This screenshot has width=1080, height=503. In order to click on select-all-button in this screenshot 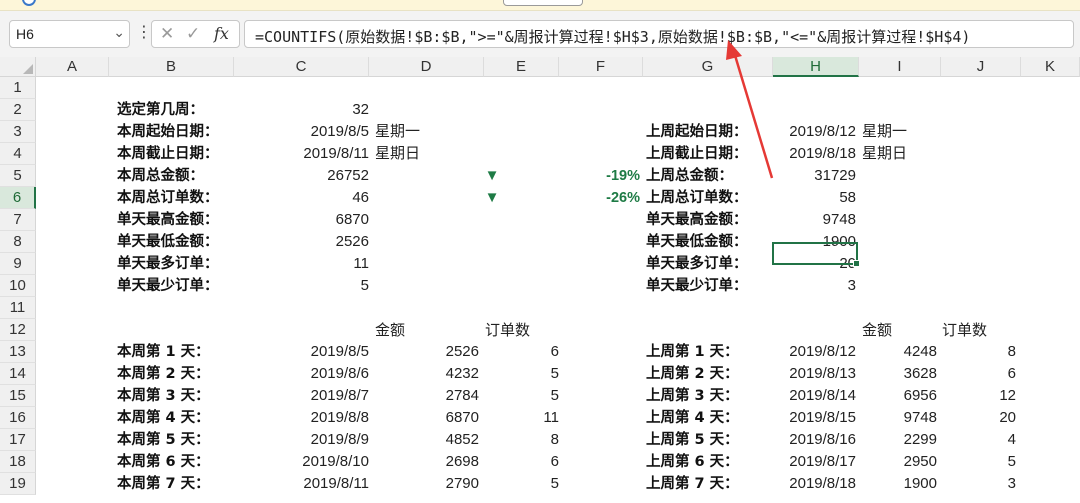, I will do `click(18, 67)`.